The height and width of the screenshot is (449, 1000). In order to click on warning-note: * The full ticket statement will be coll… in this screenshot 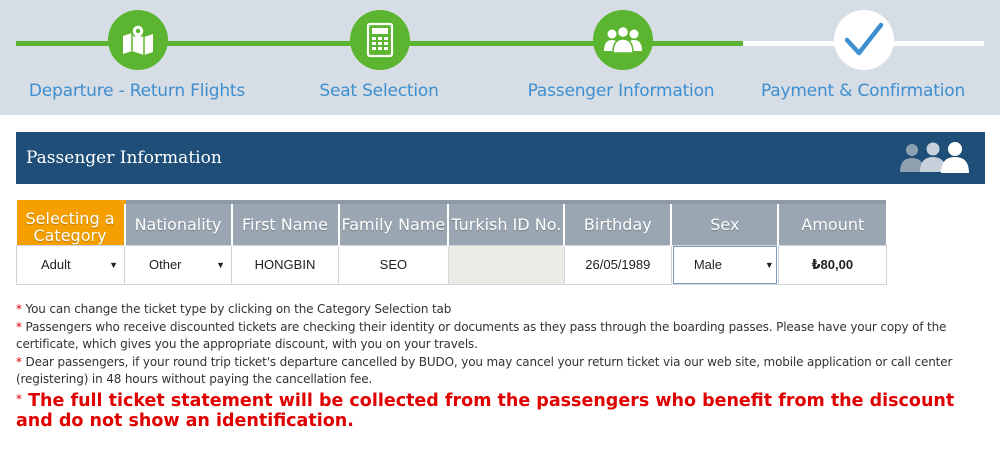, I will do `click(485, 410)`.